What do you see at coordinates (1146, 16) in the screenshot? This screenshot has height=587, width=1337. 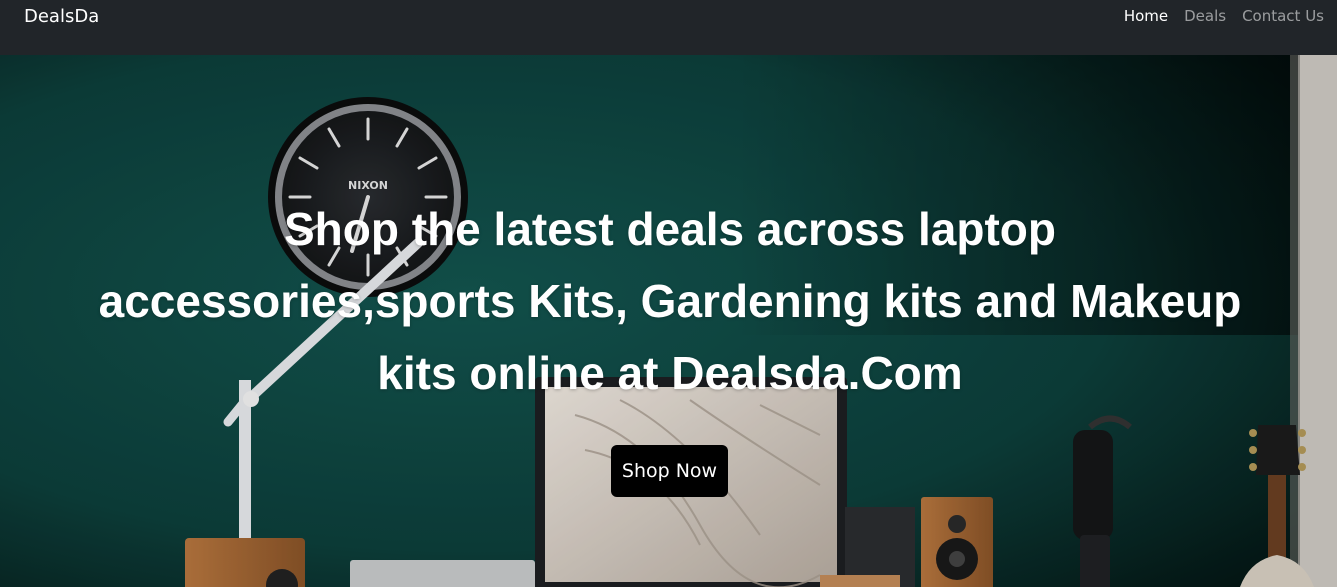 I see `nav-link-home: Home` at bounding box center [1146, 16].